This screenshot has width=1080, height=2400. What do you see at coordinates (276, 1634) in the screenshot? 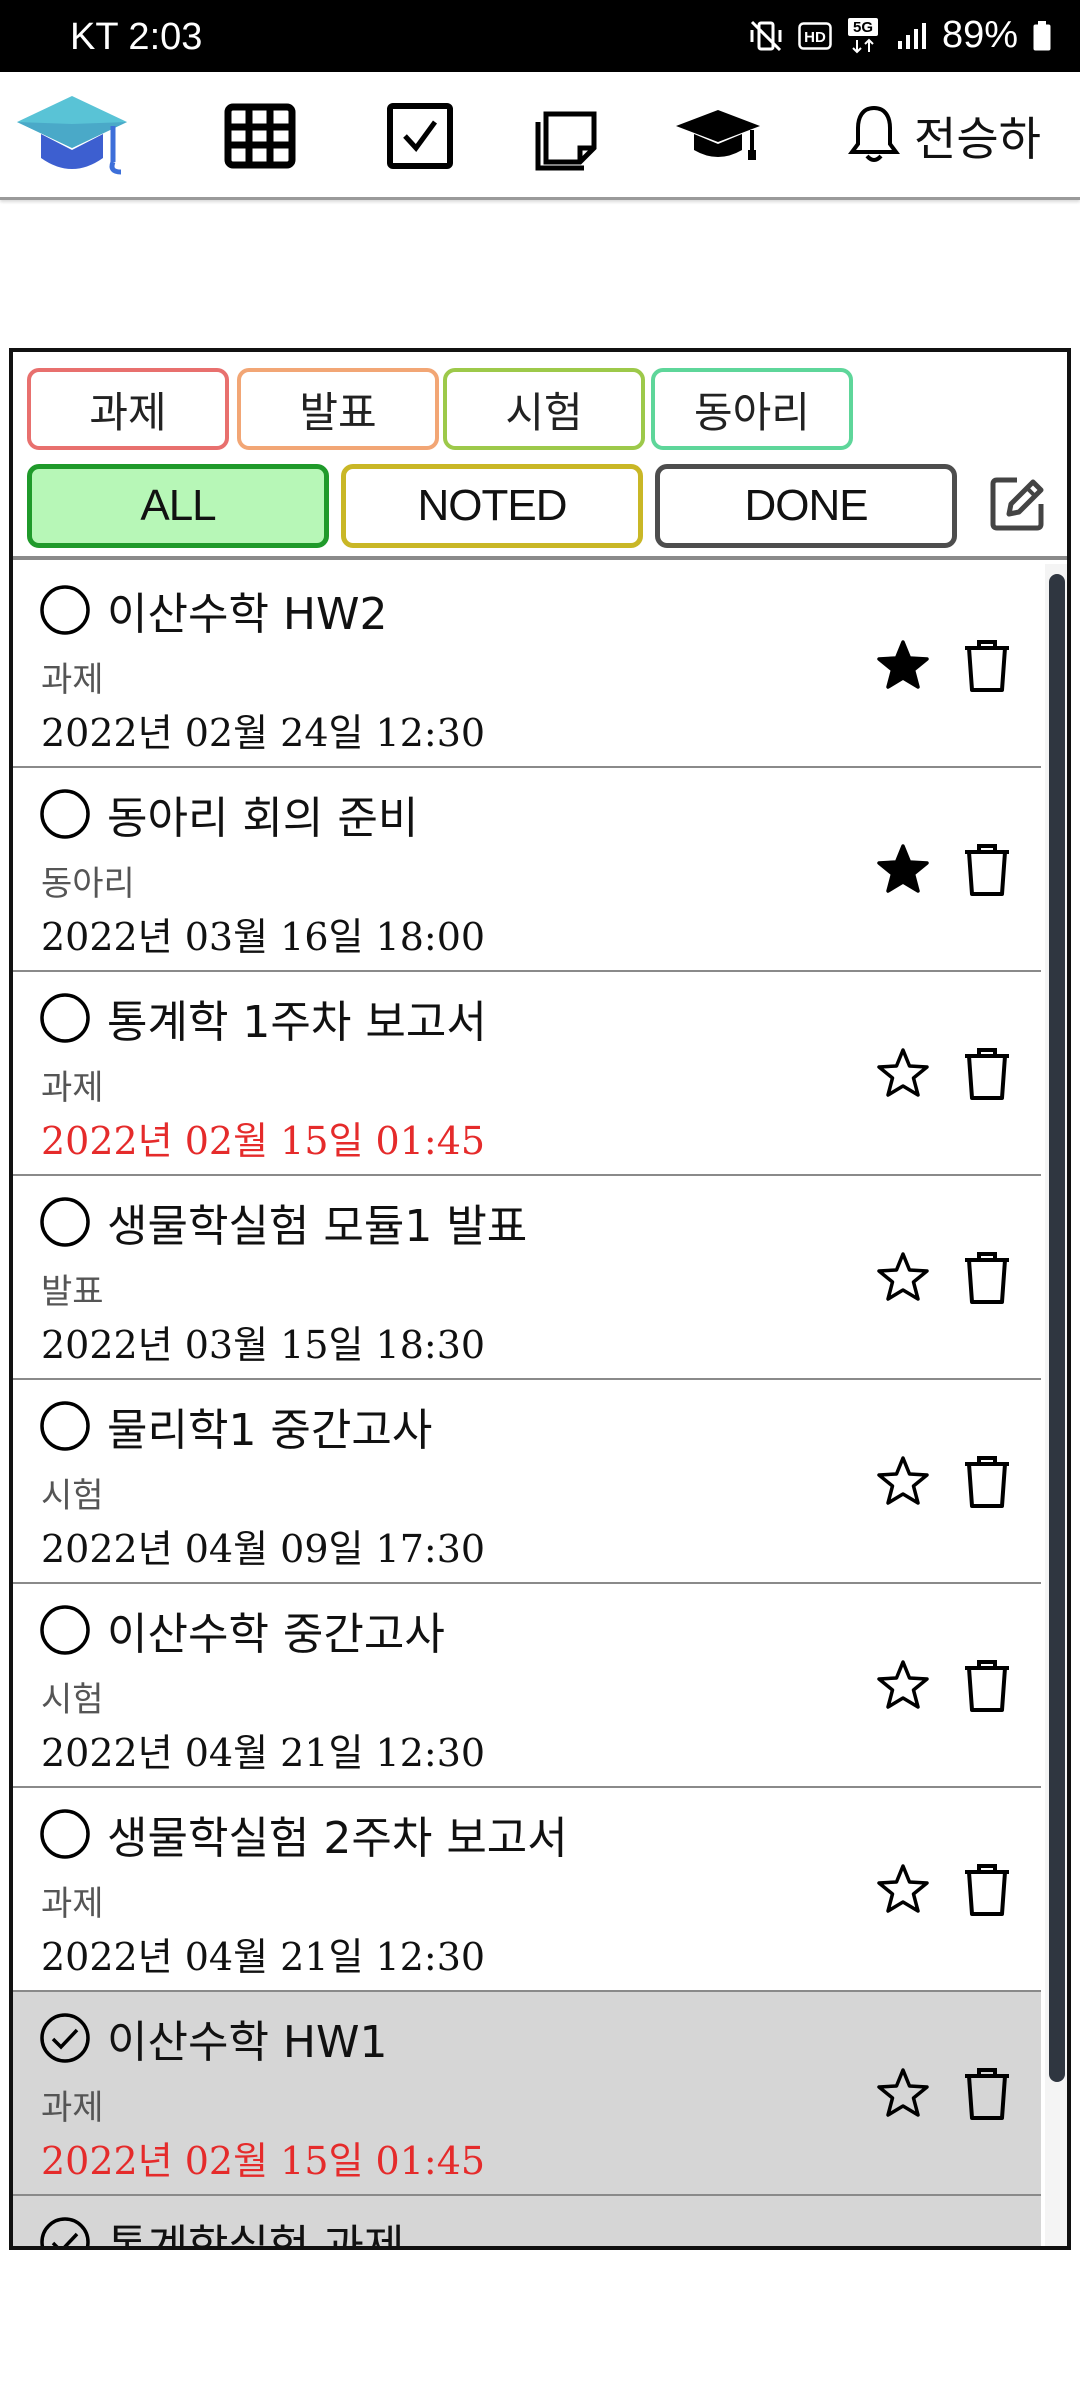
I see `task-title: 이산수학 중간고사` at bounding box center [276, 1634].